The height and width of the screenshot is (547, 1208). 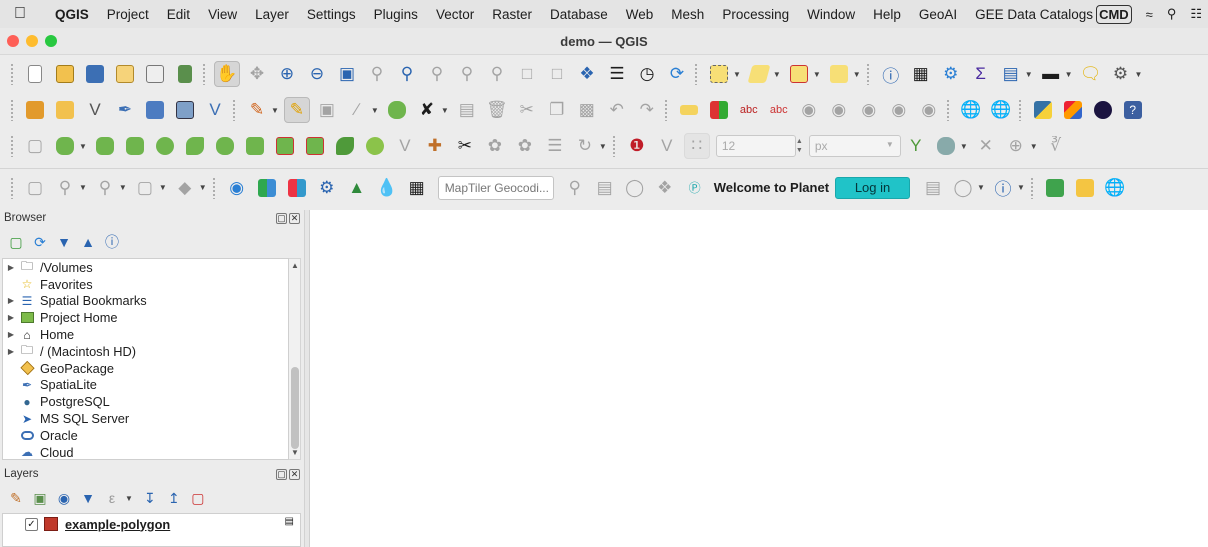 I want to click on add-mesh-layer-icon: V, so click(x=215, y=110).